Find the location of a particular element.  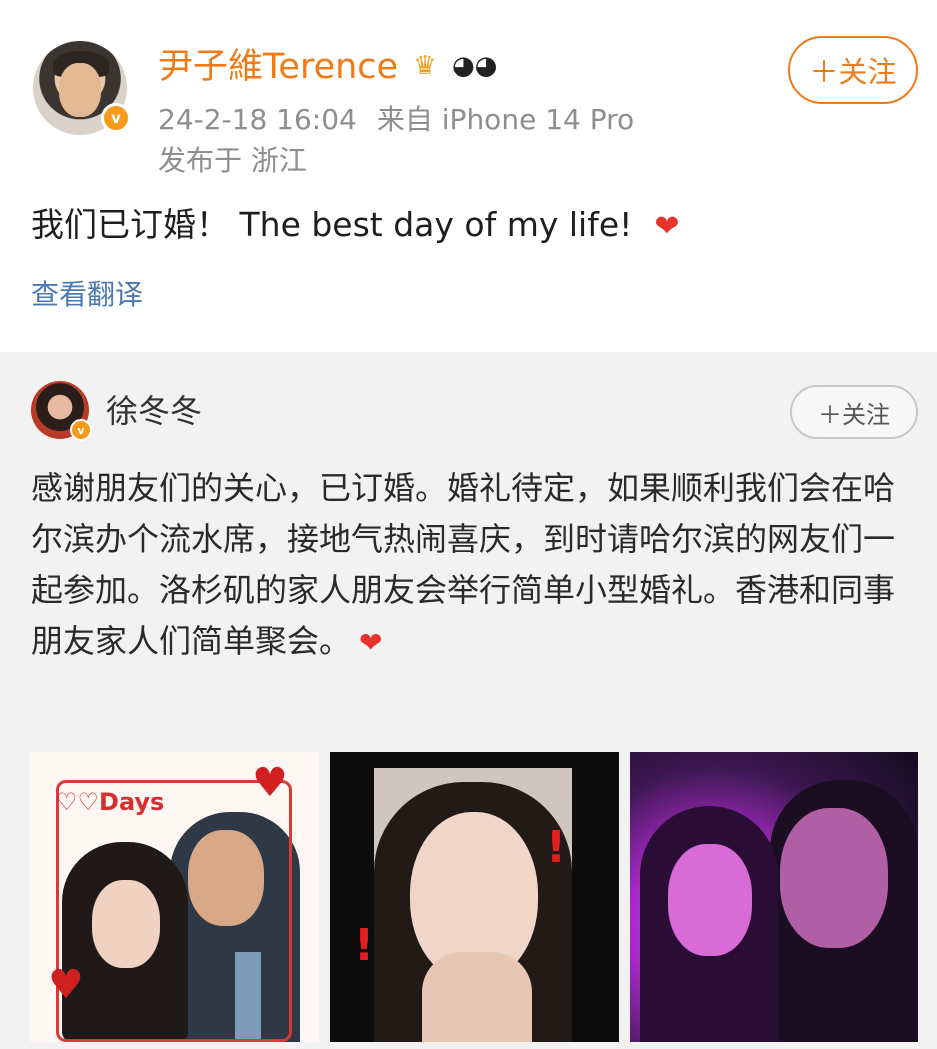

photo-thumbnail-1: ♡♡Days ♥ ♥ is located at coordinates (174, 897).